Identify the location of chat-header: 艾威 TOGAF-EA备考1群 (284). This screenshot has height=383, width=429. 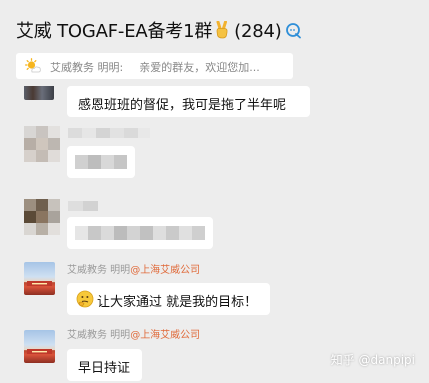
(214, 24).